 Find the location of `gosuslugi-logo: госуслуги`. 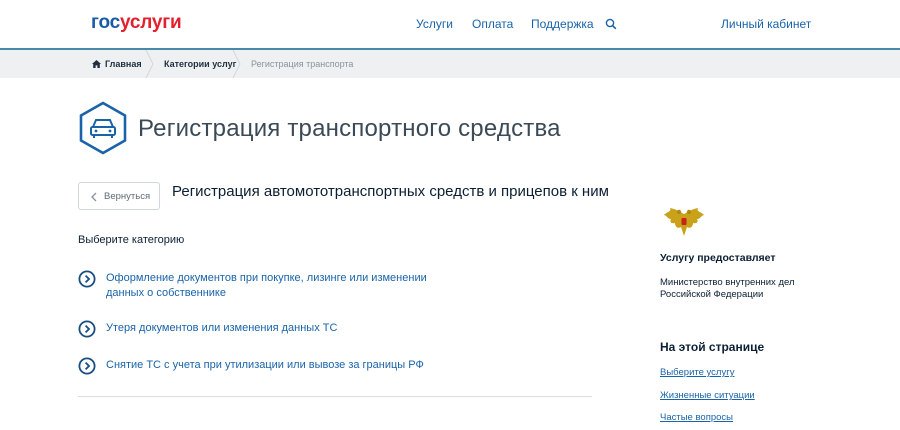

gosuslugi-logo: госуслуги is located at coordinates (136, 23).